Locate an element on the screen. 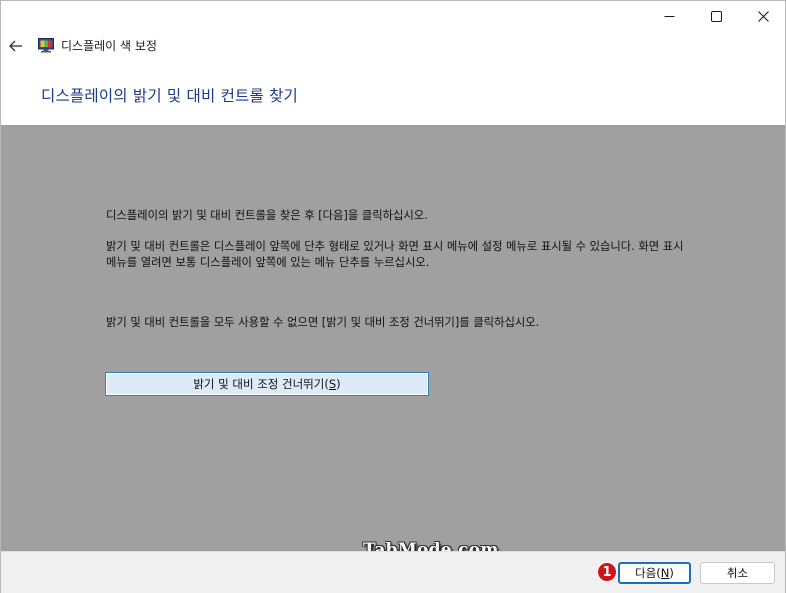 This screenshot has width=786, height=593. minimize-button is located at coordinates (669, 16).